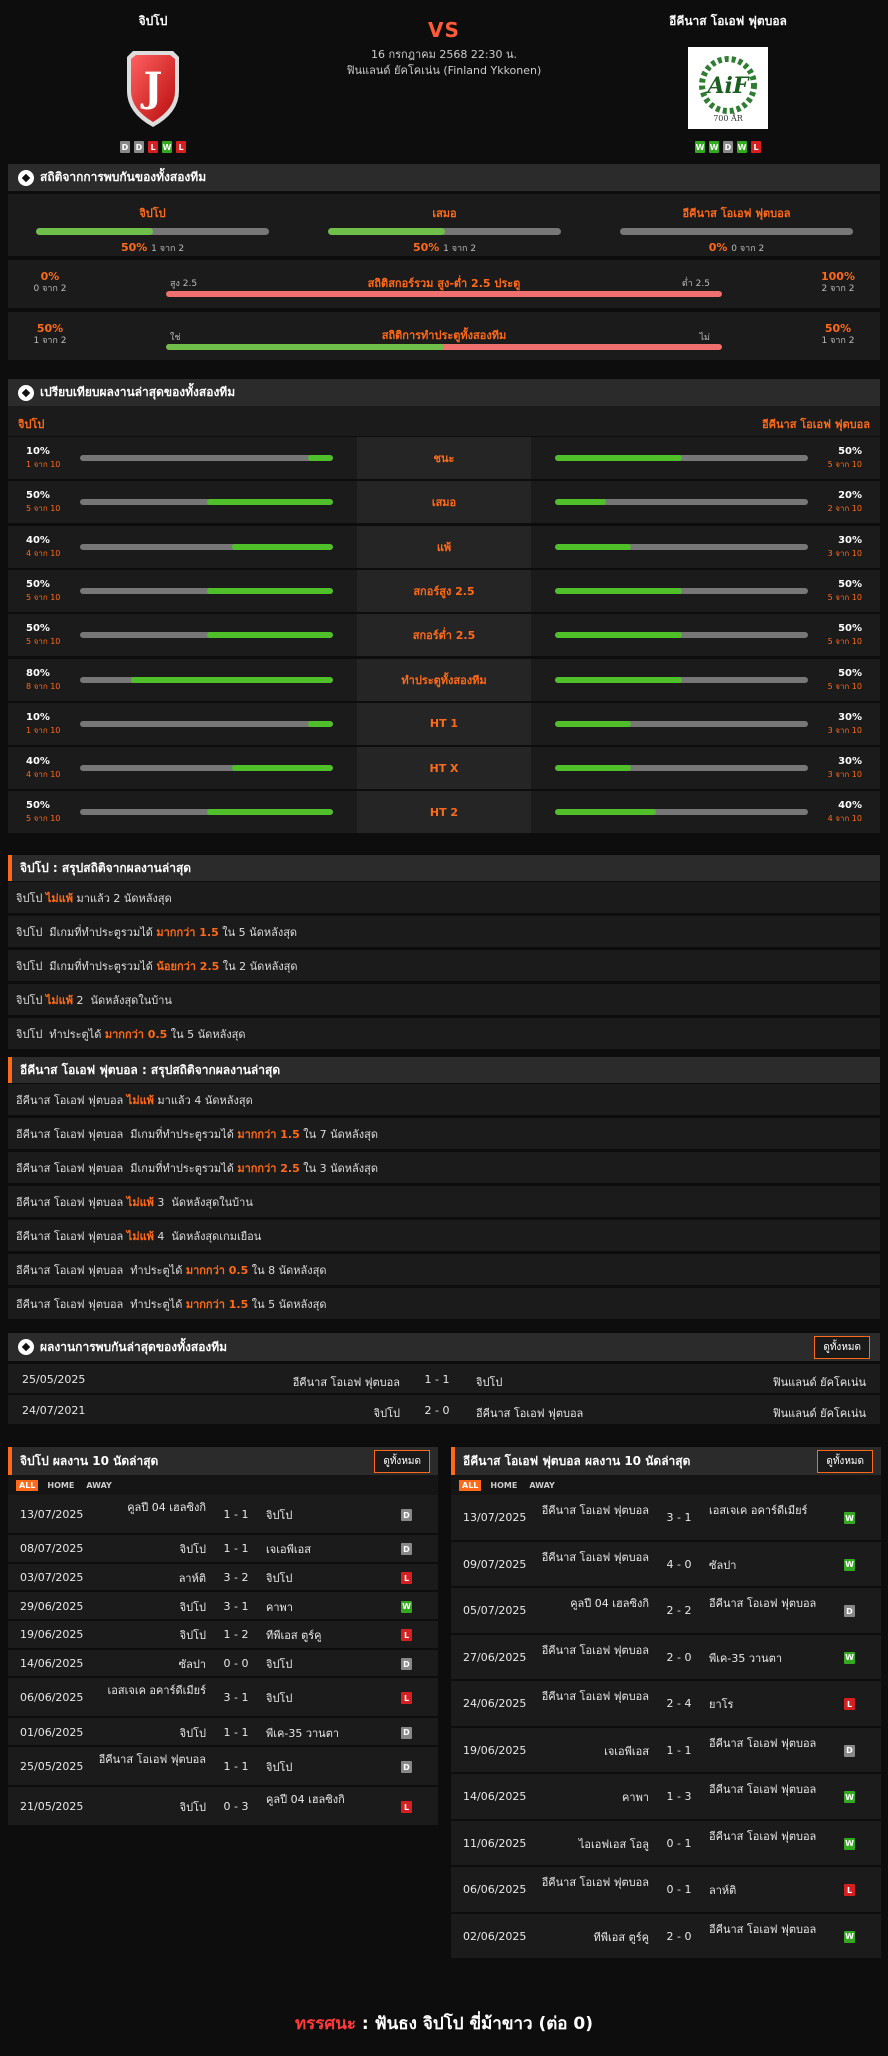 This screenshot has width=888, height=2056. Describe the element at coordinates (530, 1413) in the screenshot. I see `h2h-away: อีคีนาส โอเอฟ ฟุตบอล` at that location.